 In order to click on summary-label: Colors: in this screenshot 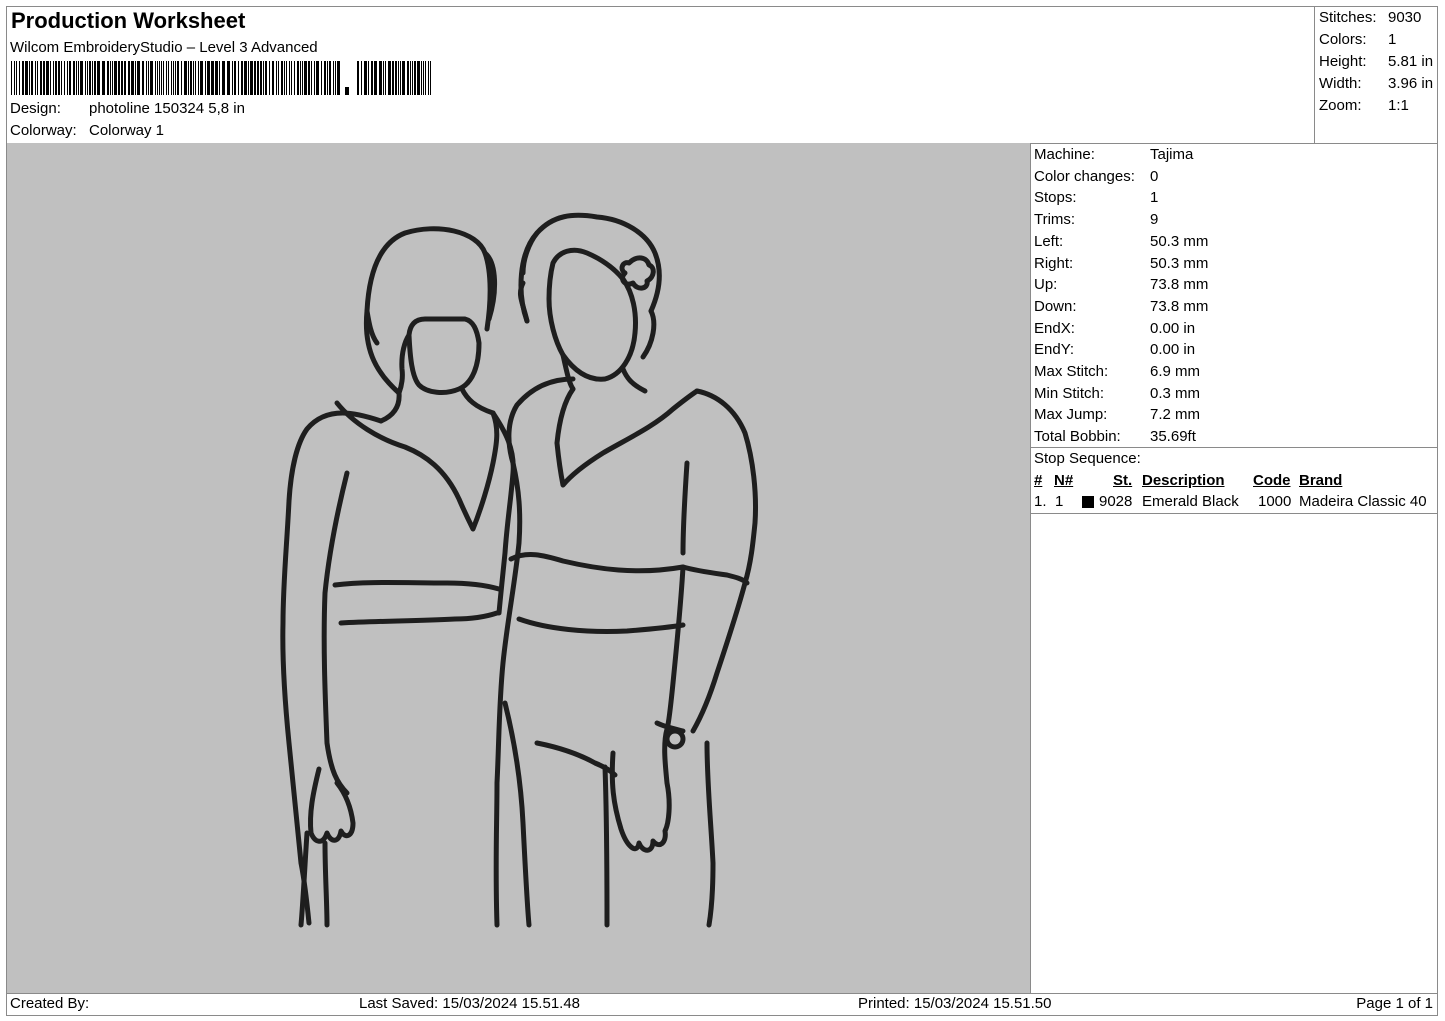, I will do `click(1343, 39)`.